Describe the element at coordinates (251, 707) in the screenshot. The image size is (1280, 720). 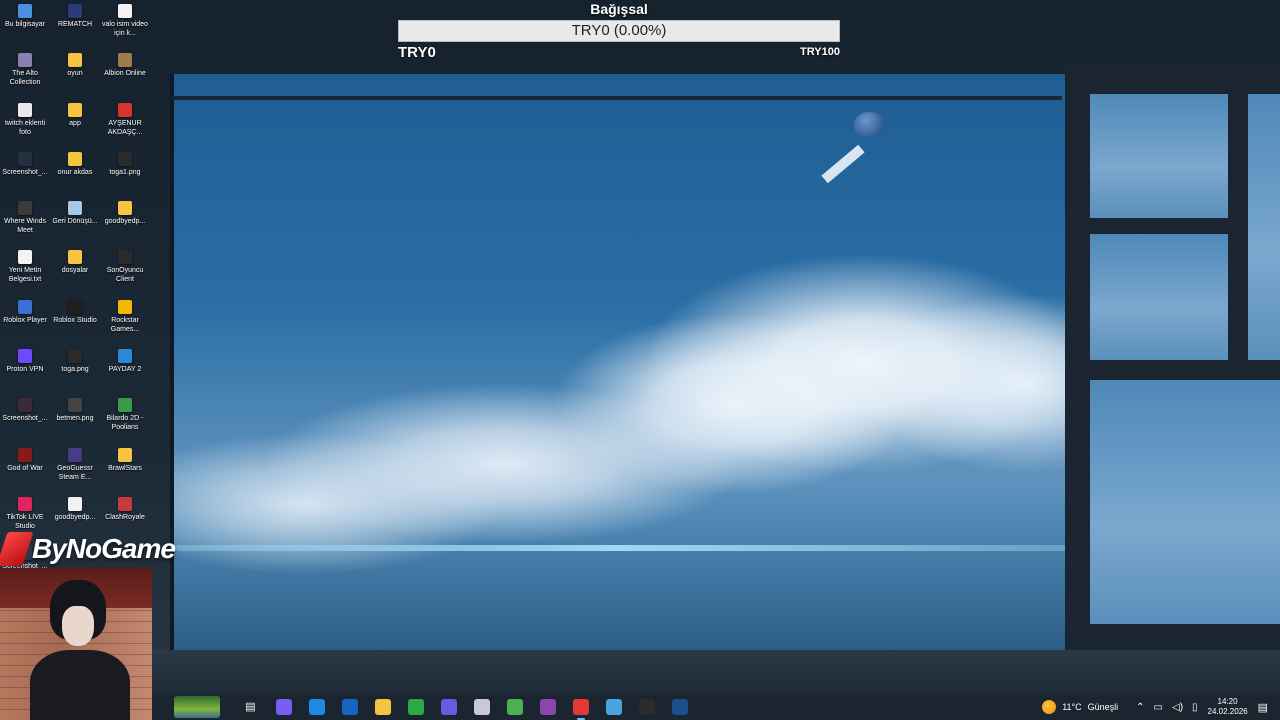
I see `taskbar-task-view: ▤` at that location.